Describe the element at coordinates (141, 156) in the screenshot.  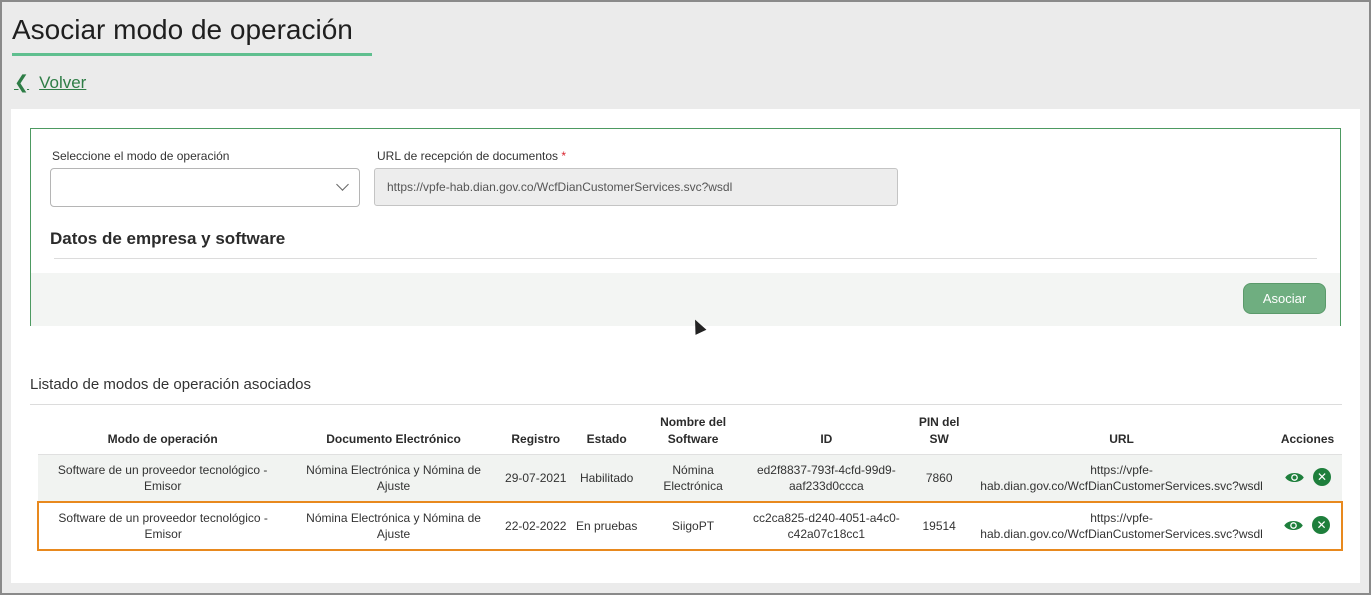
I see `mode-label: Seleccione el modo de operación` at that location.